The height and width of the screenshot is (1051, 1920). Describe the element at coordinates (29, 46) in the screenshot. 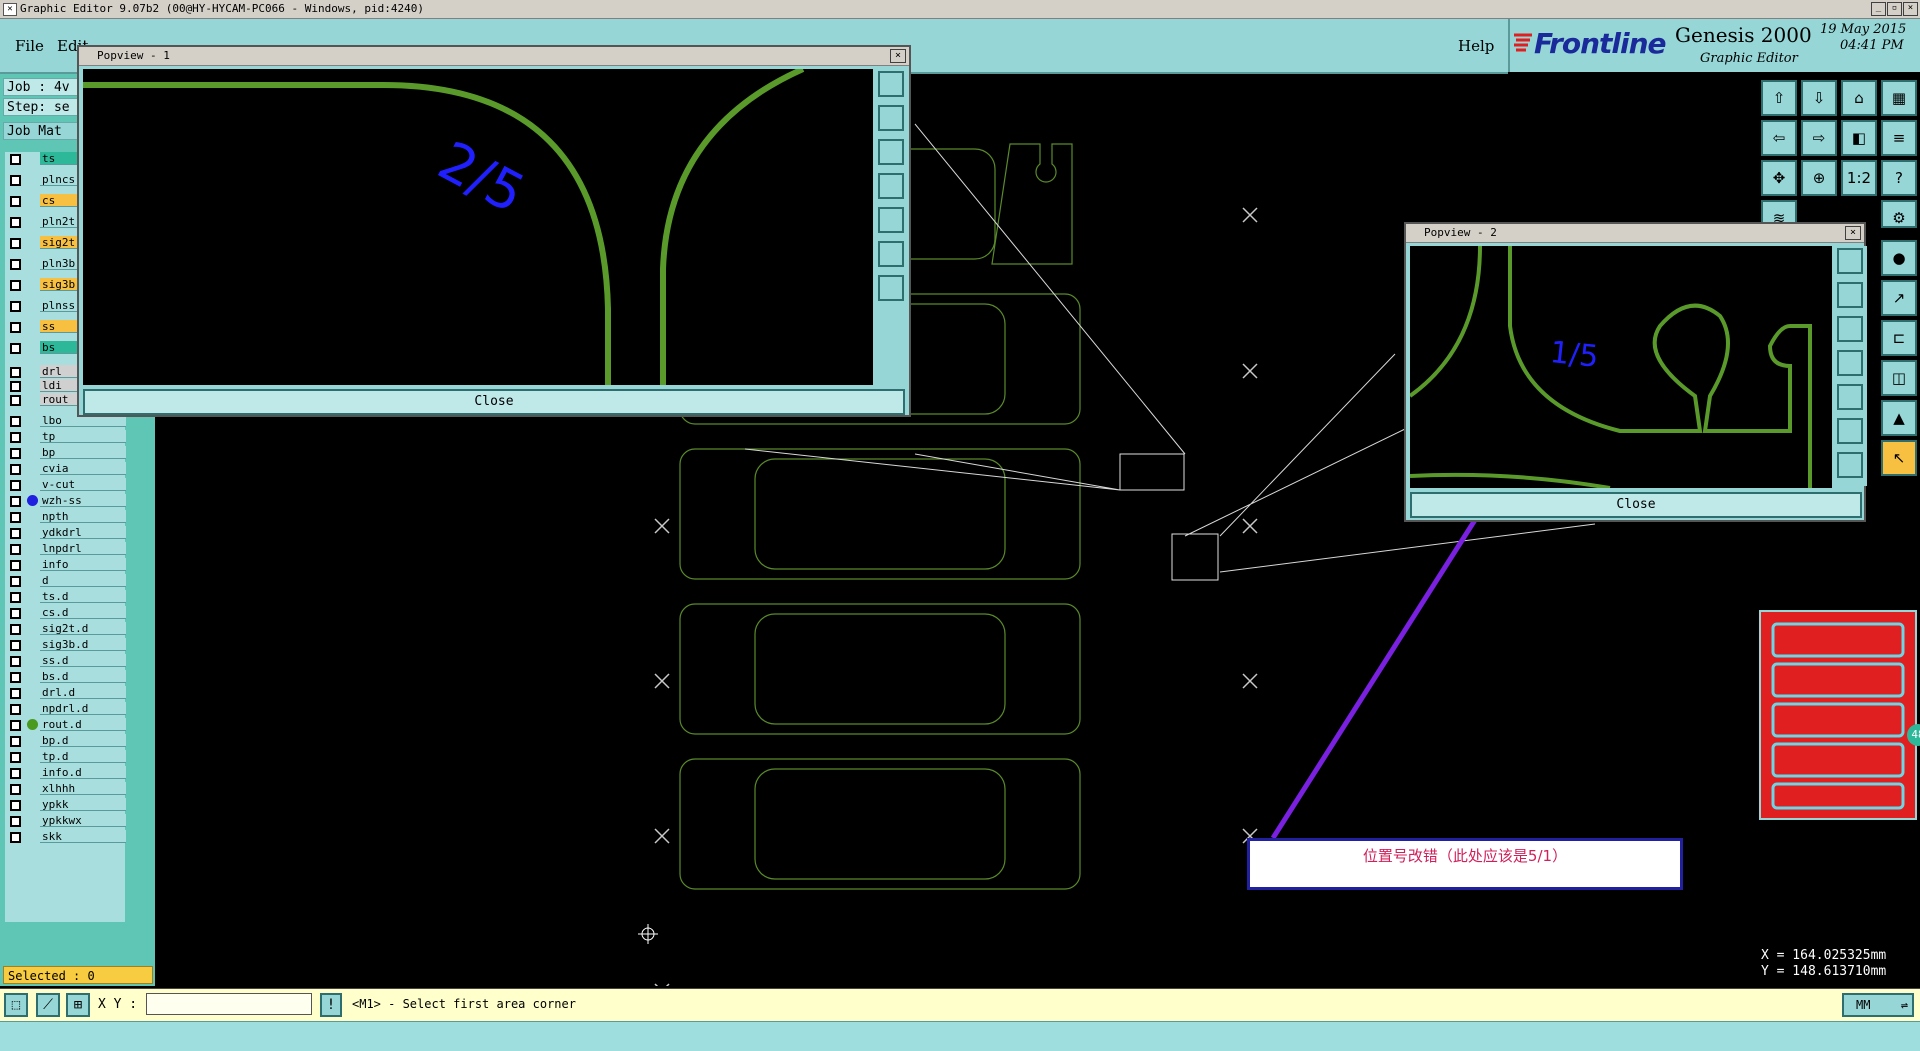

I see `menu-file: File` at that location.